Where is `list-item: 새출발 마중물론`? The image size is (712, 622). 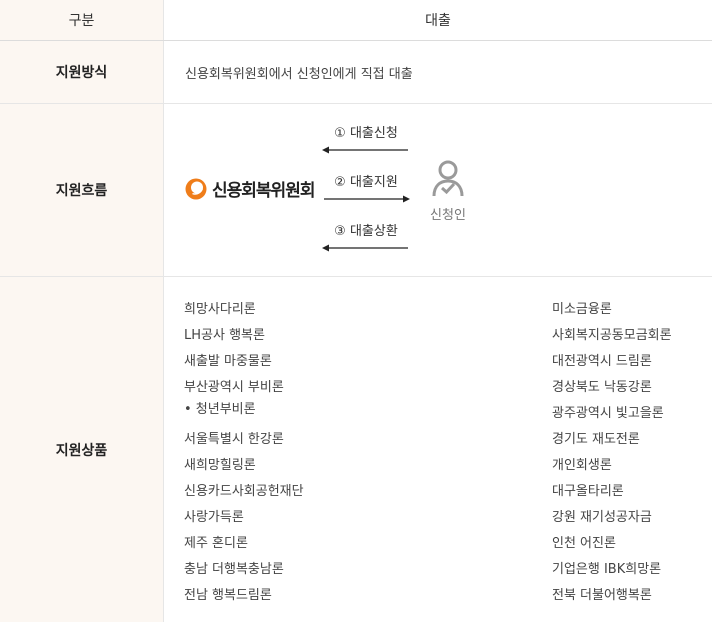 list-item: 새출발 마중물론 is located at coordinates (228, 361).